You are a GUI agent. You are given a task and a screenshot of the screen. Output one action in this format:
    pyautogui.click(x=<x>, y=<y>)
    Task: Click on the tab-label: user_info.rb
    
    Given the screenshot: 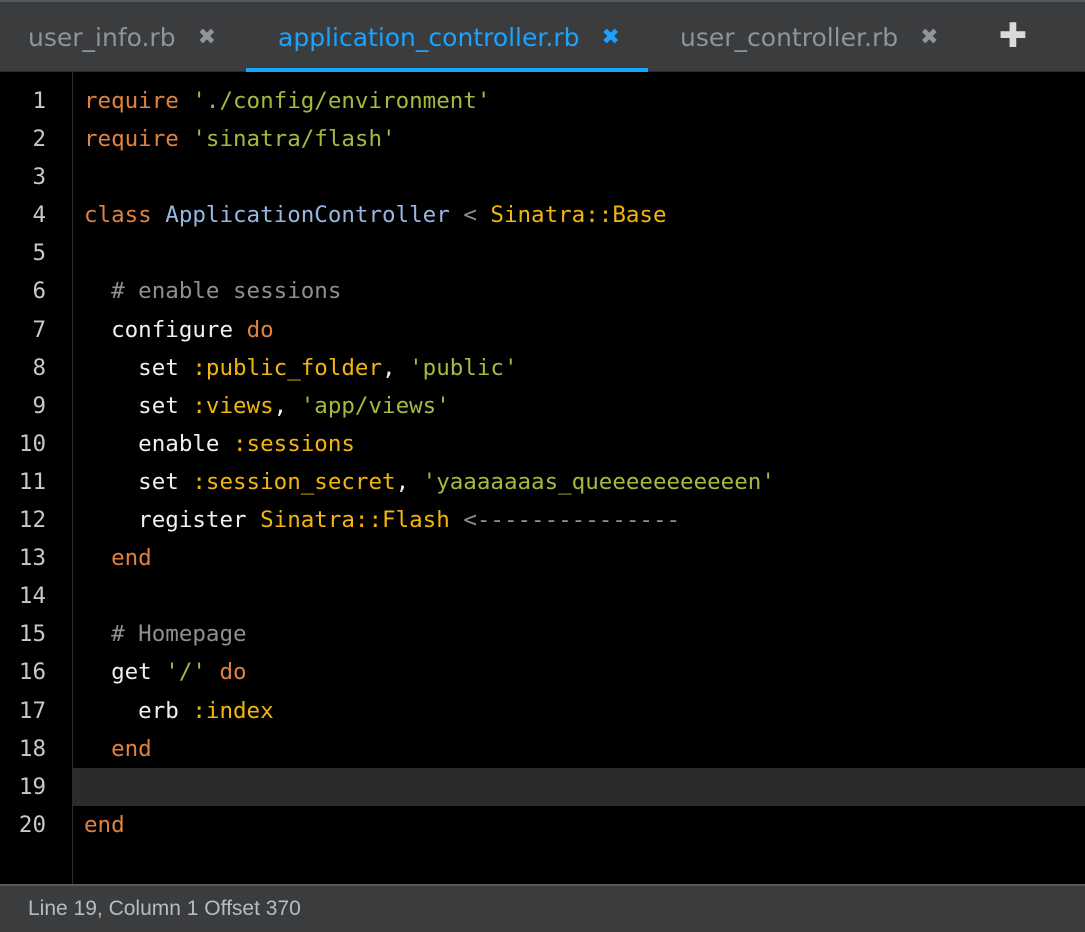 What is the action you would take?
    pyautogui.click(x=102, y=37)
    